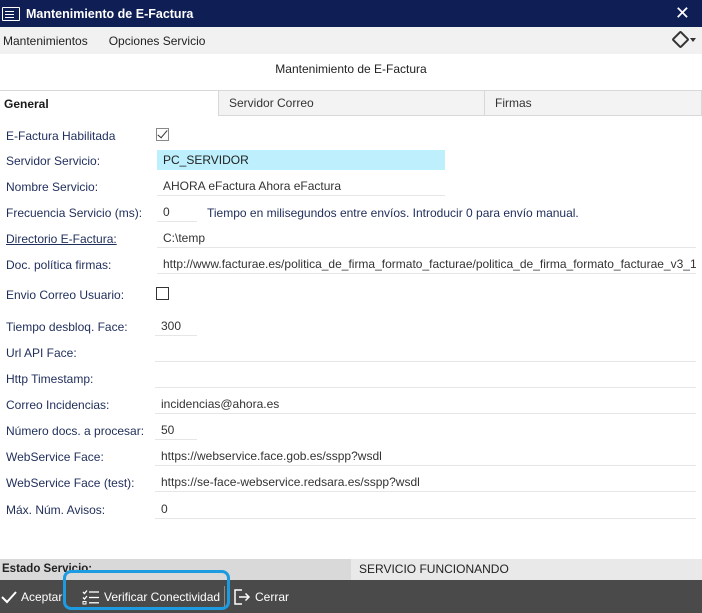  What do you see at coordinates (301, 186) in the screenshot?
I see `input-nombre-servicio: AHORA eFactura Ahora eFactura` at bounding box center [301, 186].